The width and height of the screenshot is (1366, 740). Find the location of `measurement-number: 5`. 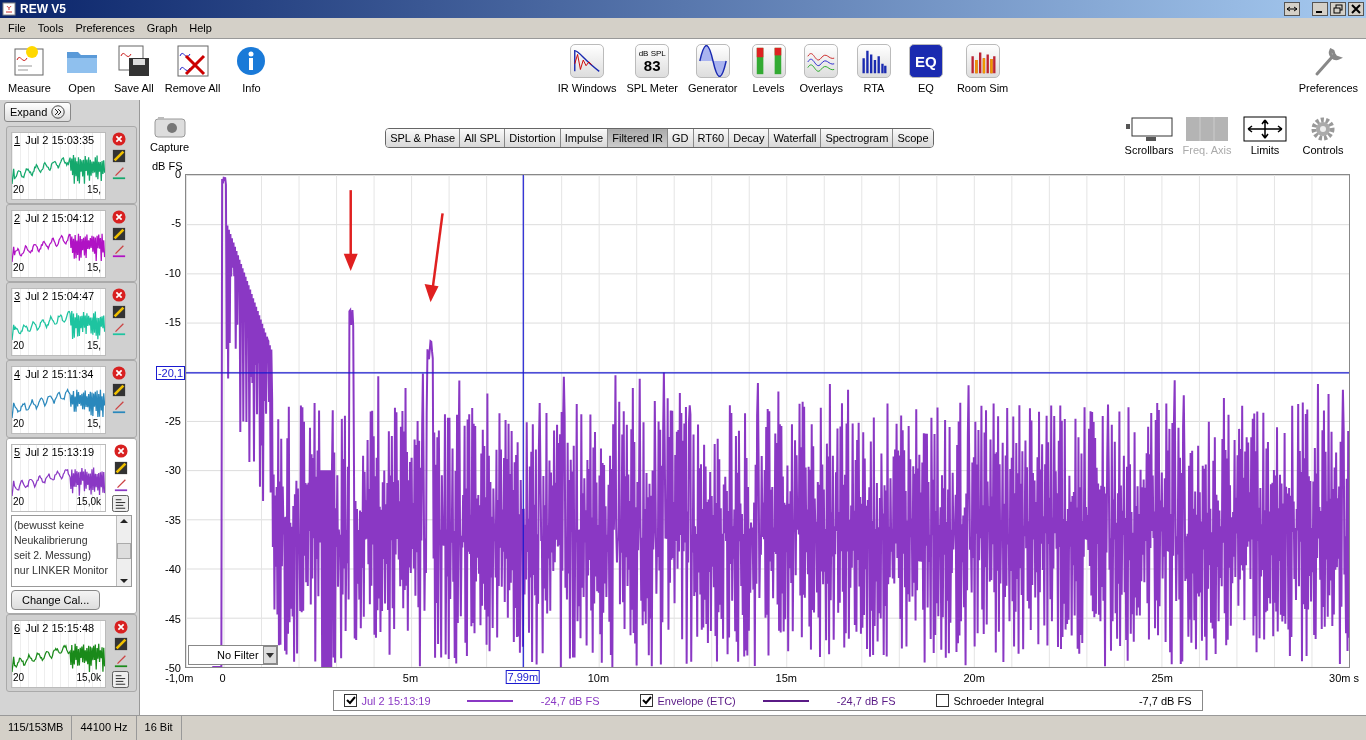

measurement-number: 5 is located at coordinates (17, 452).